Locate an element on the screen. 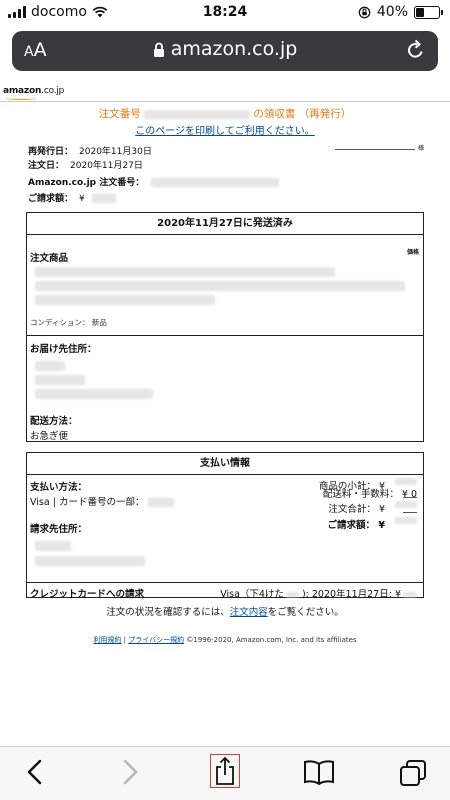 The image size is (450, 800). billed-total-label: ご請求額： ¥ is located at coordinates (356, 525).